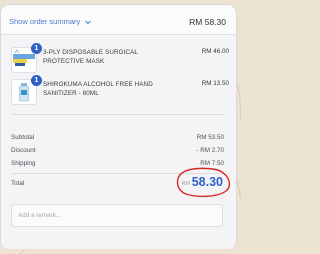 This screenshot has height=254, width=320. What do you see at coordinates (23, 137) in the screenshot?
I see `subtotal-label: Subtotal` at bounding box center [23, 137].